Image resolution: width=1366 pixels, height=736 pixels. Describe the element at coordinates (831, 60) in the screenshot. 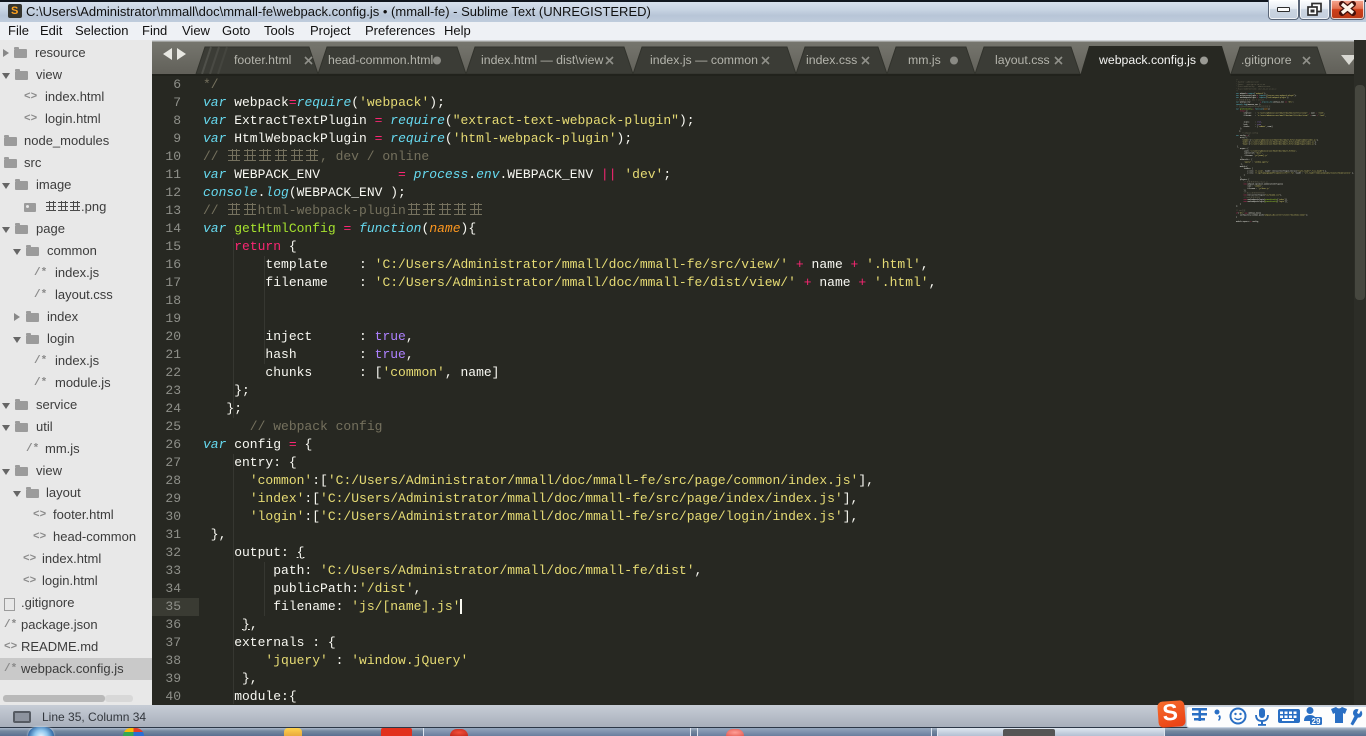

I see `svg-text: index.css` at that location.